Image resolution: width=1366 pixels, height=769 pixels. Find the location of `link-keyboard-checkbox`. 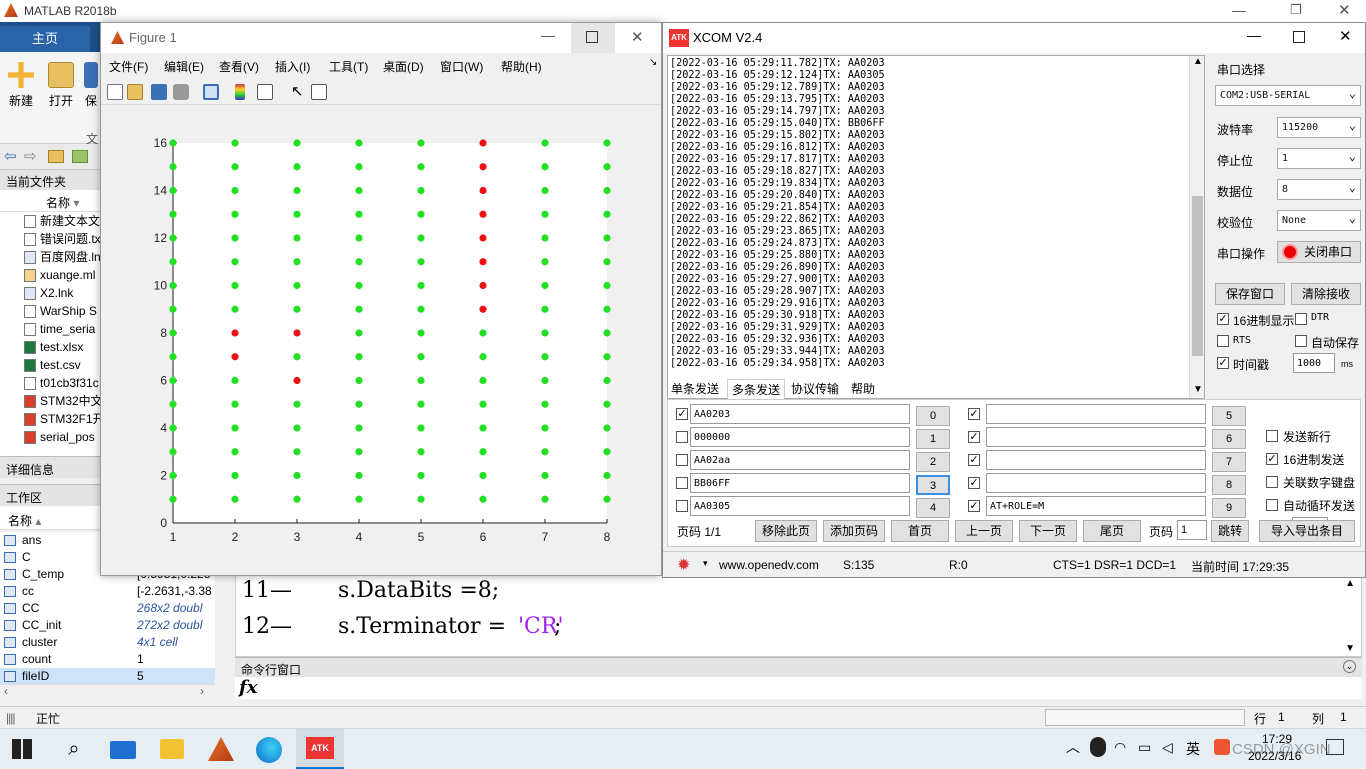

link-keyboard-checkbox is located at coordinates (1272, 482).